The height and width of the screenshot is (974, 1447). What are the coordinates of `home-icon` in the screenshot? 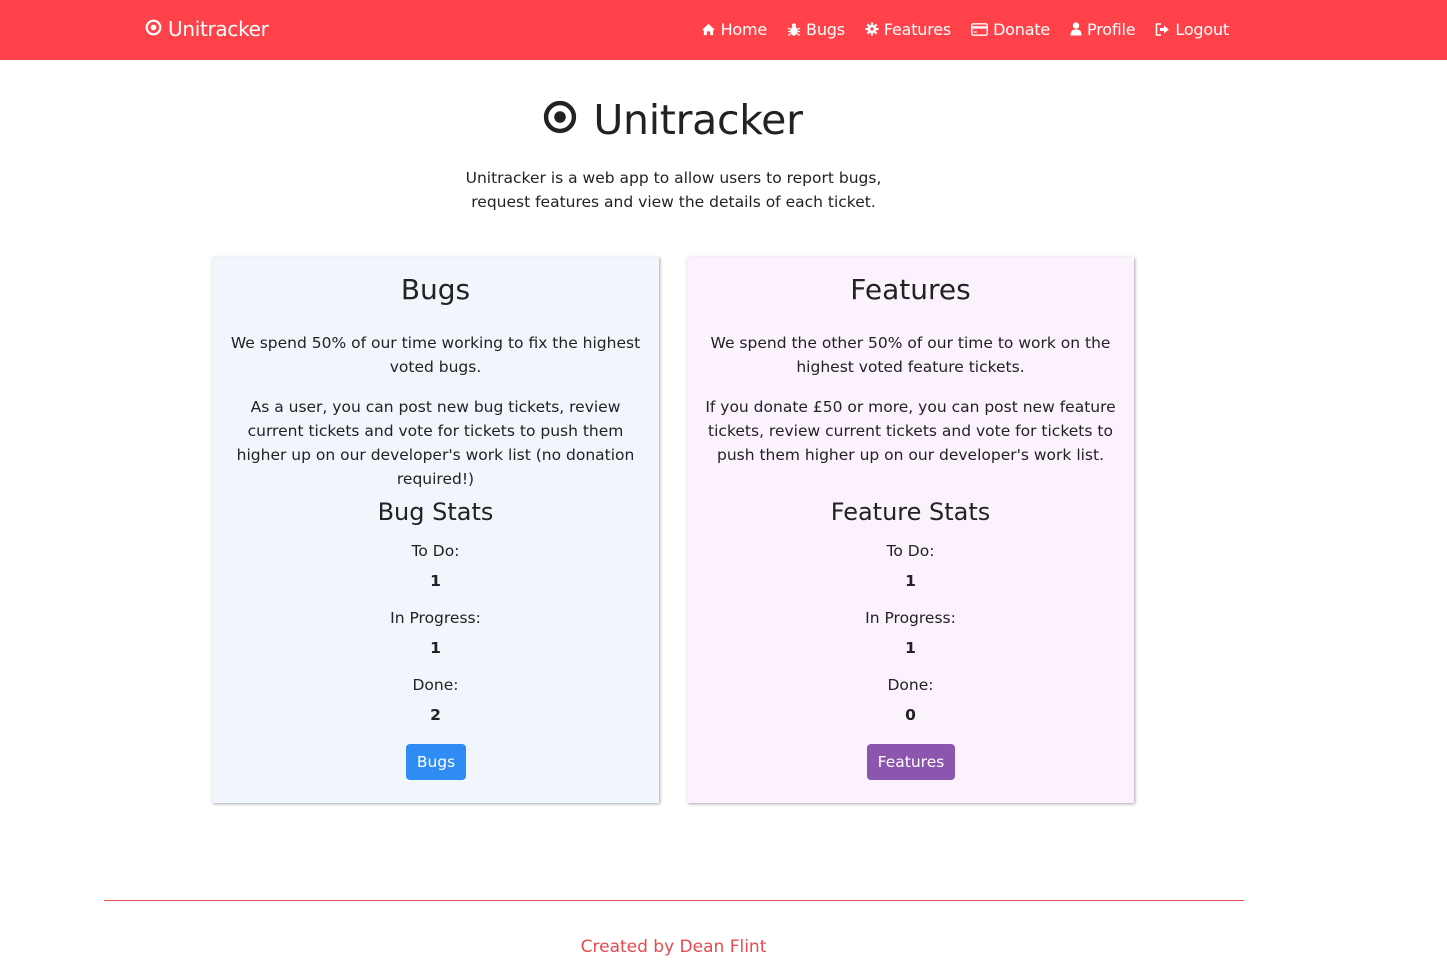 It's located at (708, 29).